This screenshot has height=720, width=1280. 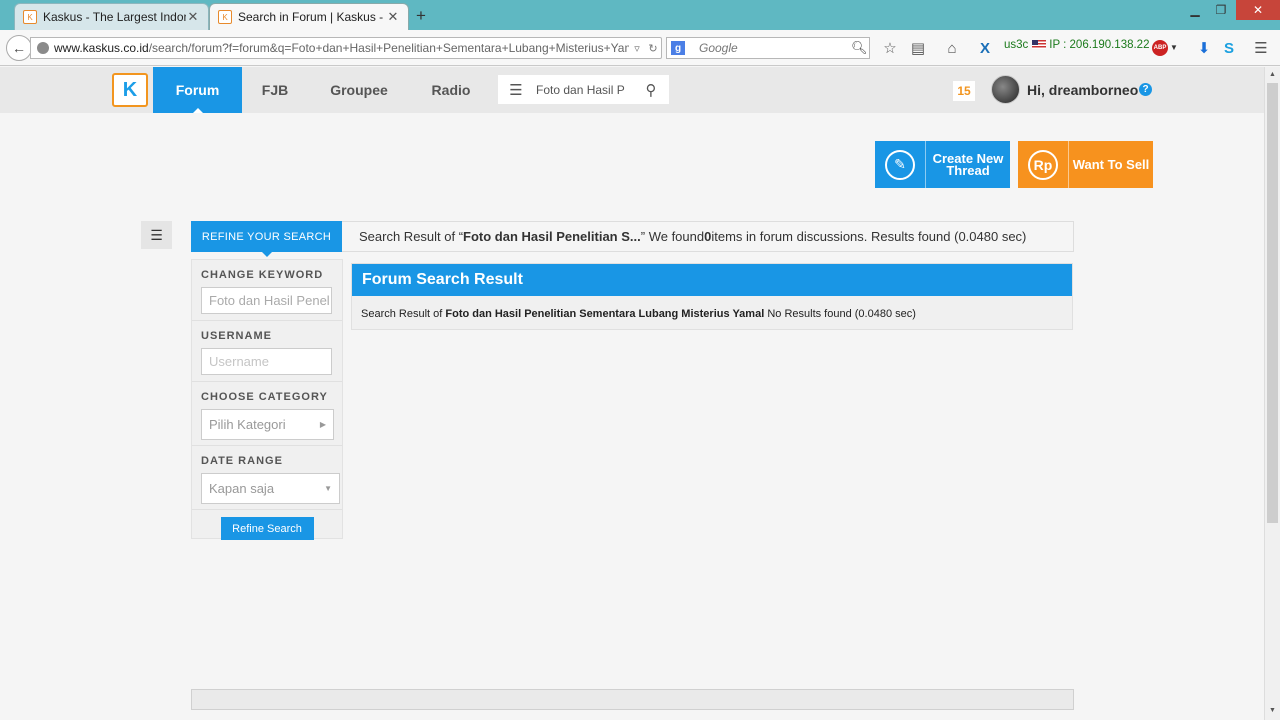 What do you see at coordinates (1204, 48) in the screenshot?
I see `download-icon: ⬇` at bounding box center [1204, 48].